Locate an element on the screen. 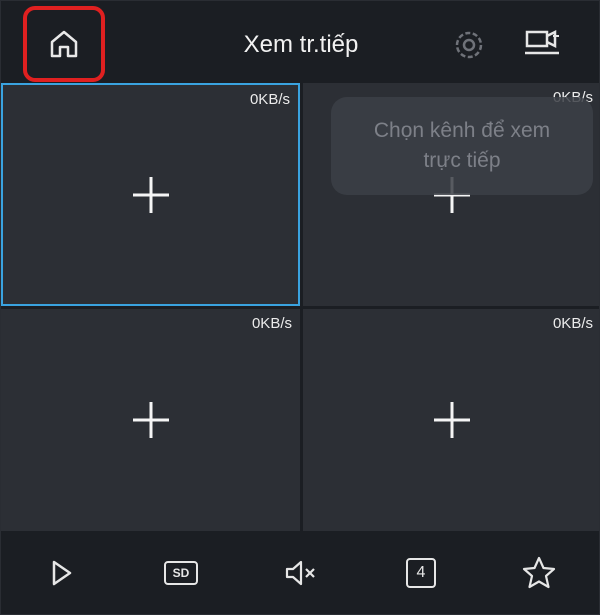 The height and width of the screenshot is (615, 600). mute-button is located at coordinates (301, 573).